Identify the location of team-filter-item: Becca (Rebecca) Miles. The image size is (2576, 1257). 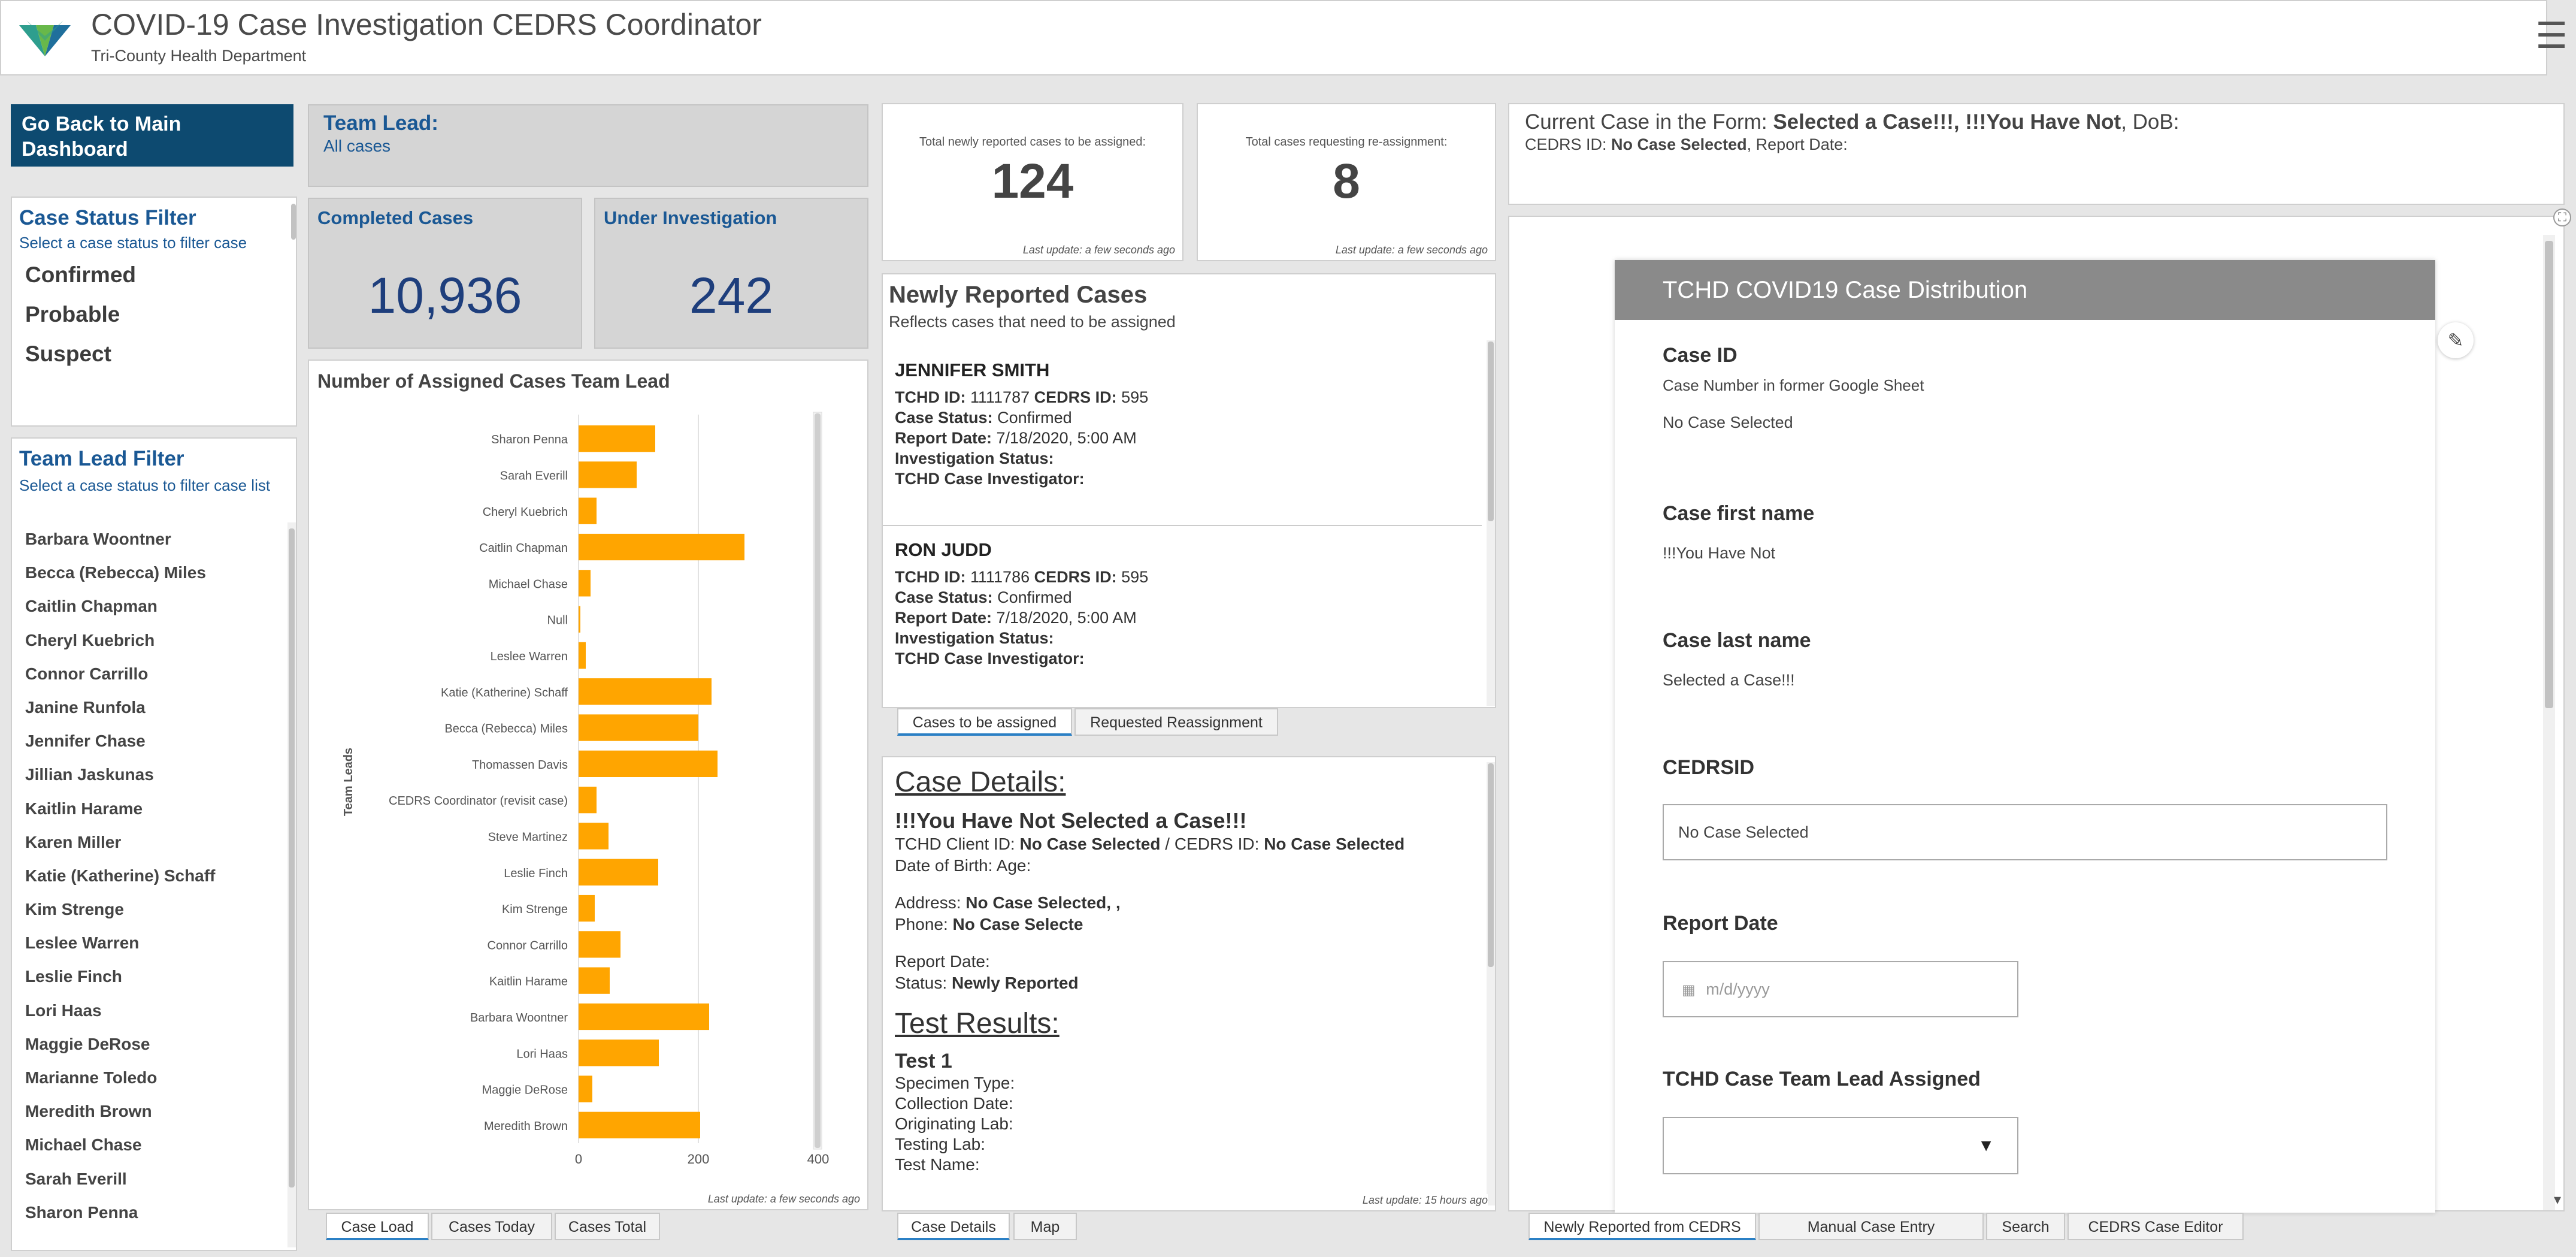
(149, 573).